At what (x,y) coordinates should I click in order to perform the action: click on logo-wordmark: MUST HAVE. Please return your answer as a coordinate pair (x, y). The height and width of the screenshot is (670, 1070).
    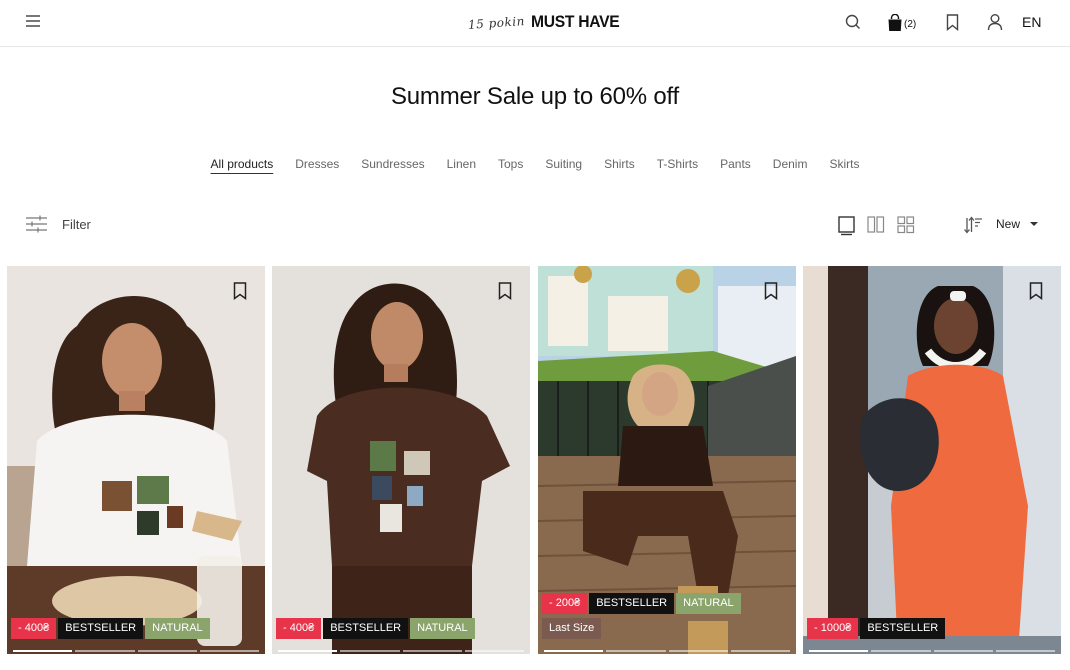
    Looking at the image, I should click on (575, 21).